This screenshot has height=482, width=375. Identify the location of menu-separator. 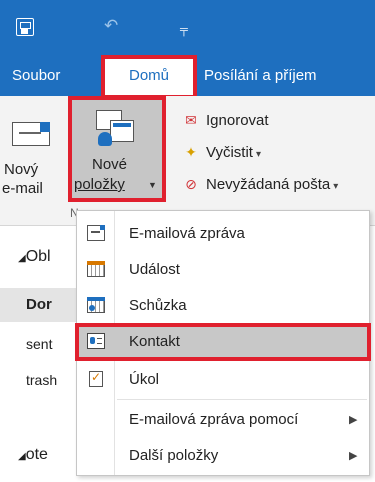
(242, 399).